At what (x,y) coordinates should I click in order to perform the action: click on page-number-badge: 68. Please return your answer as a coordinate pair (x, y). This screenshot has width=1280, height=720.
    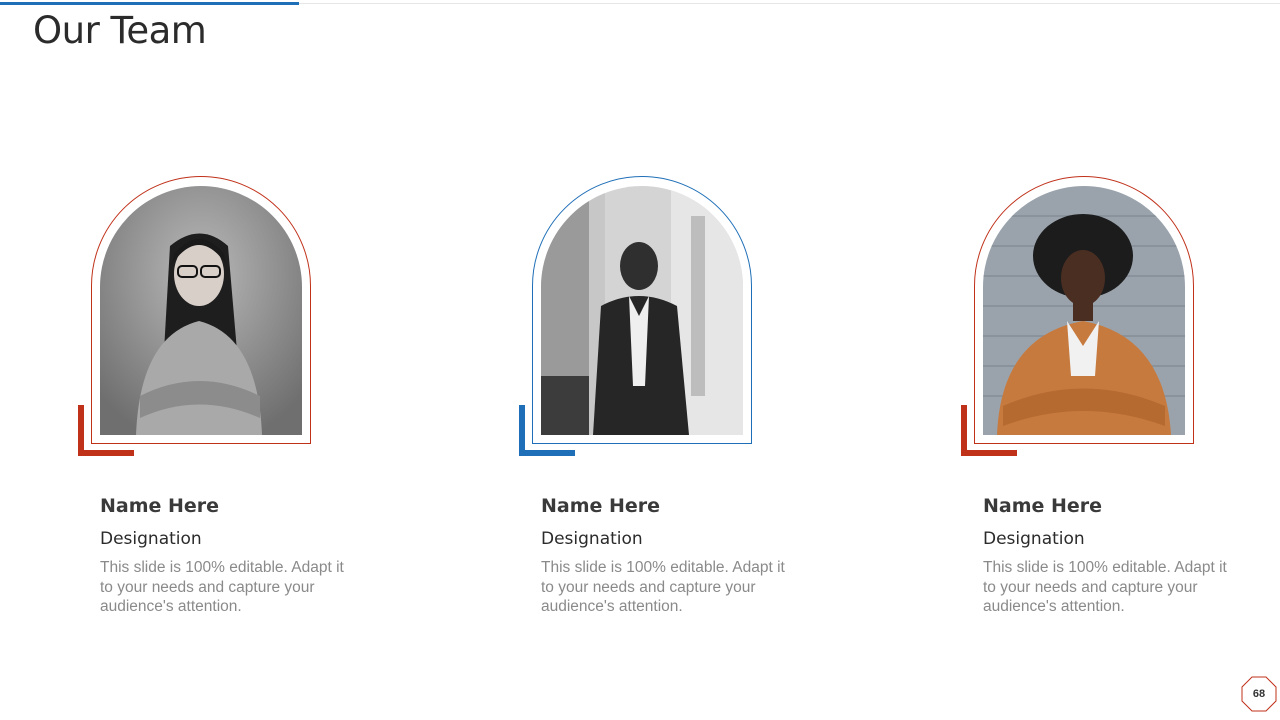
    Looking at the image, I should click on (1259, 694).